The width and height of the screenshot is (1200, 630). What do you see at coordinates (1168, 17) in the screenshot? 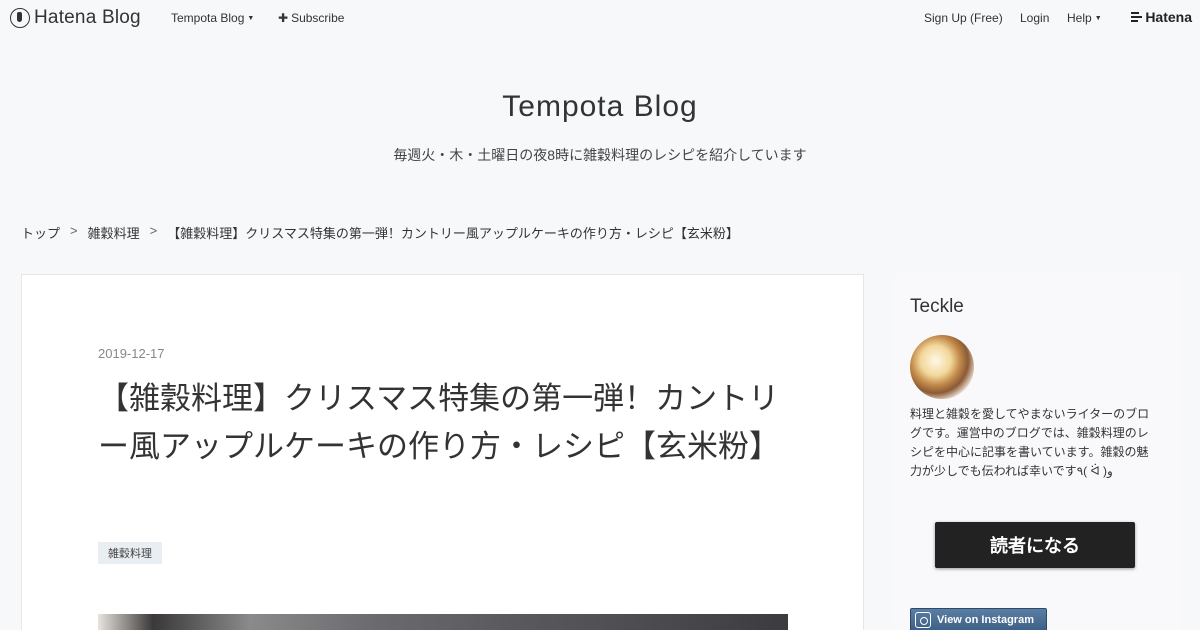
I see `hatena-logo-text: Hatena` at bounding box center [1168, 17].